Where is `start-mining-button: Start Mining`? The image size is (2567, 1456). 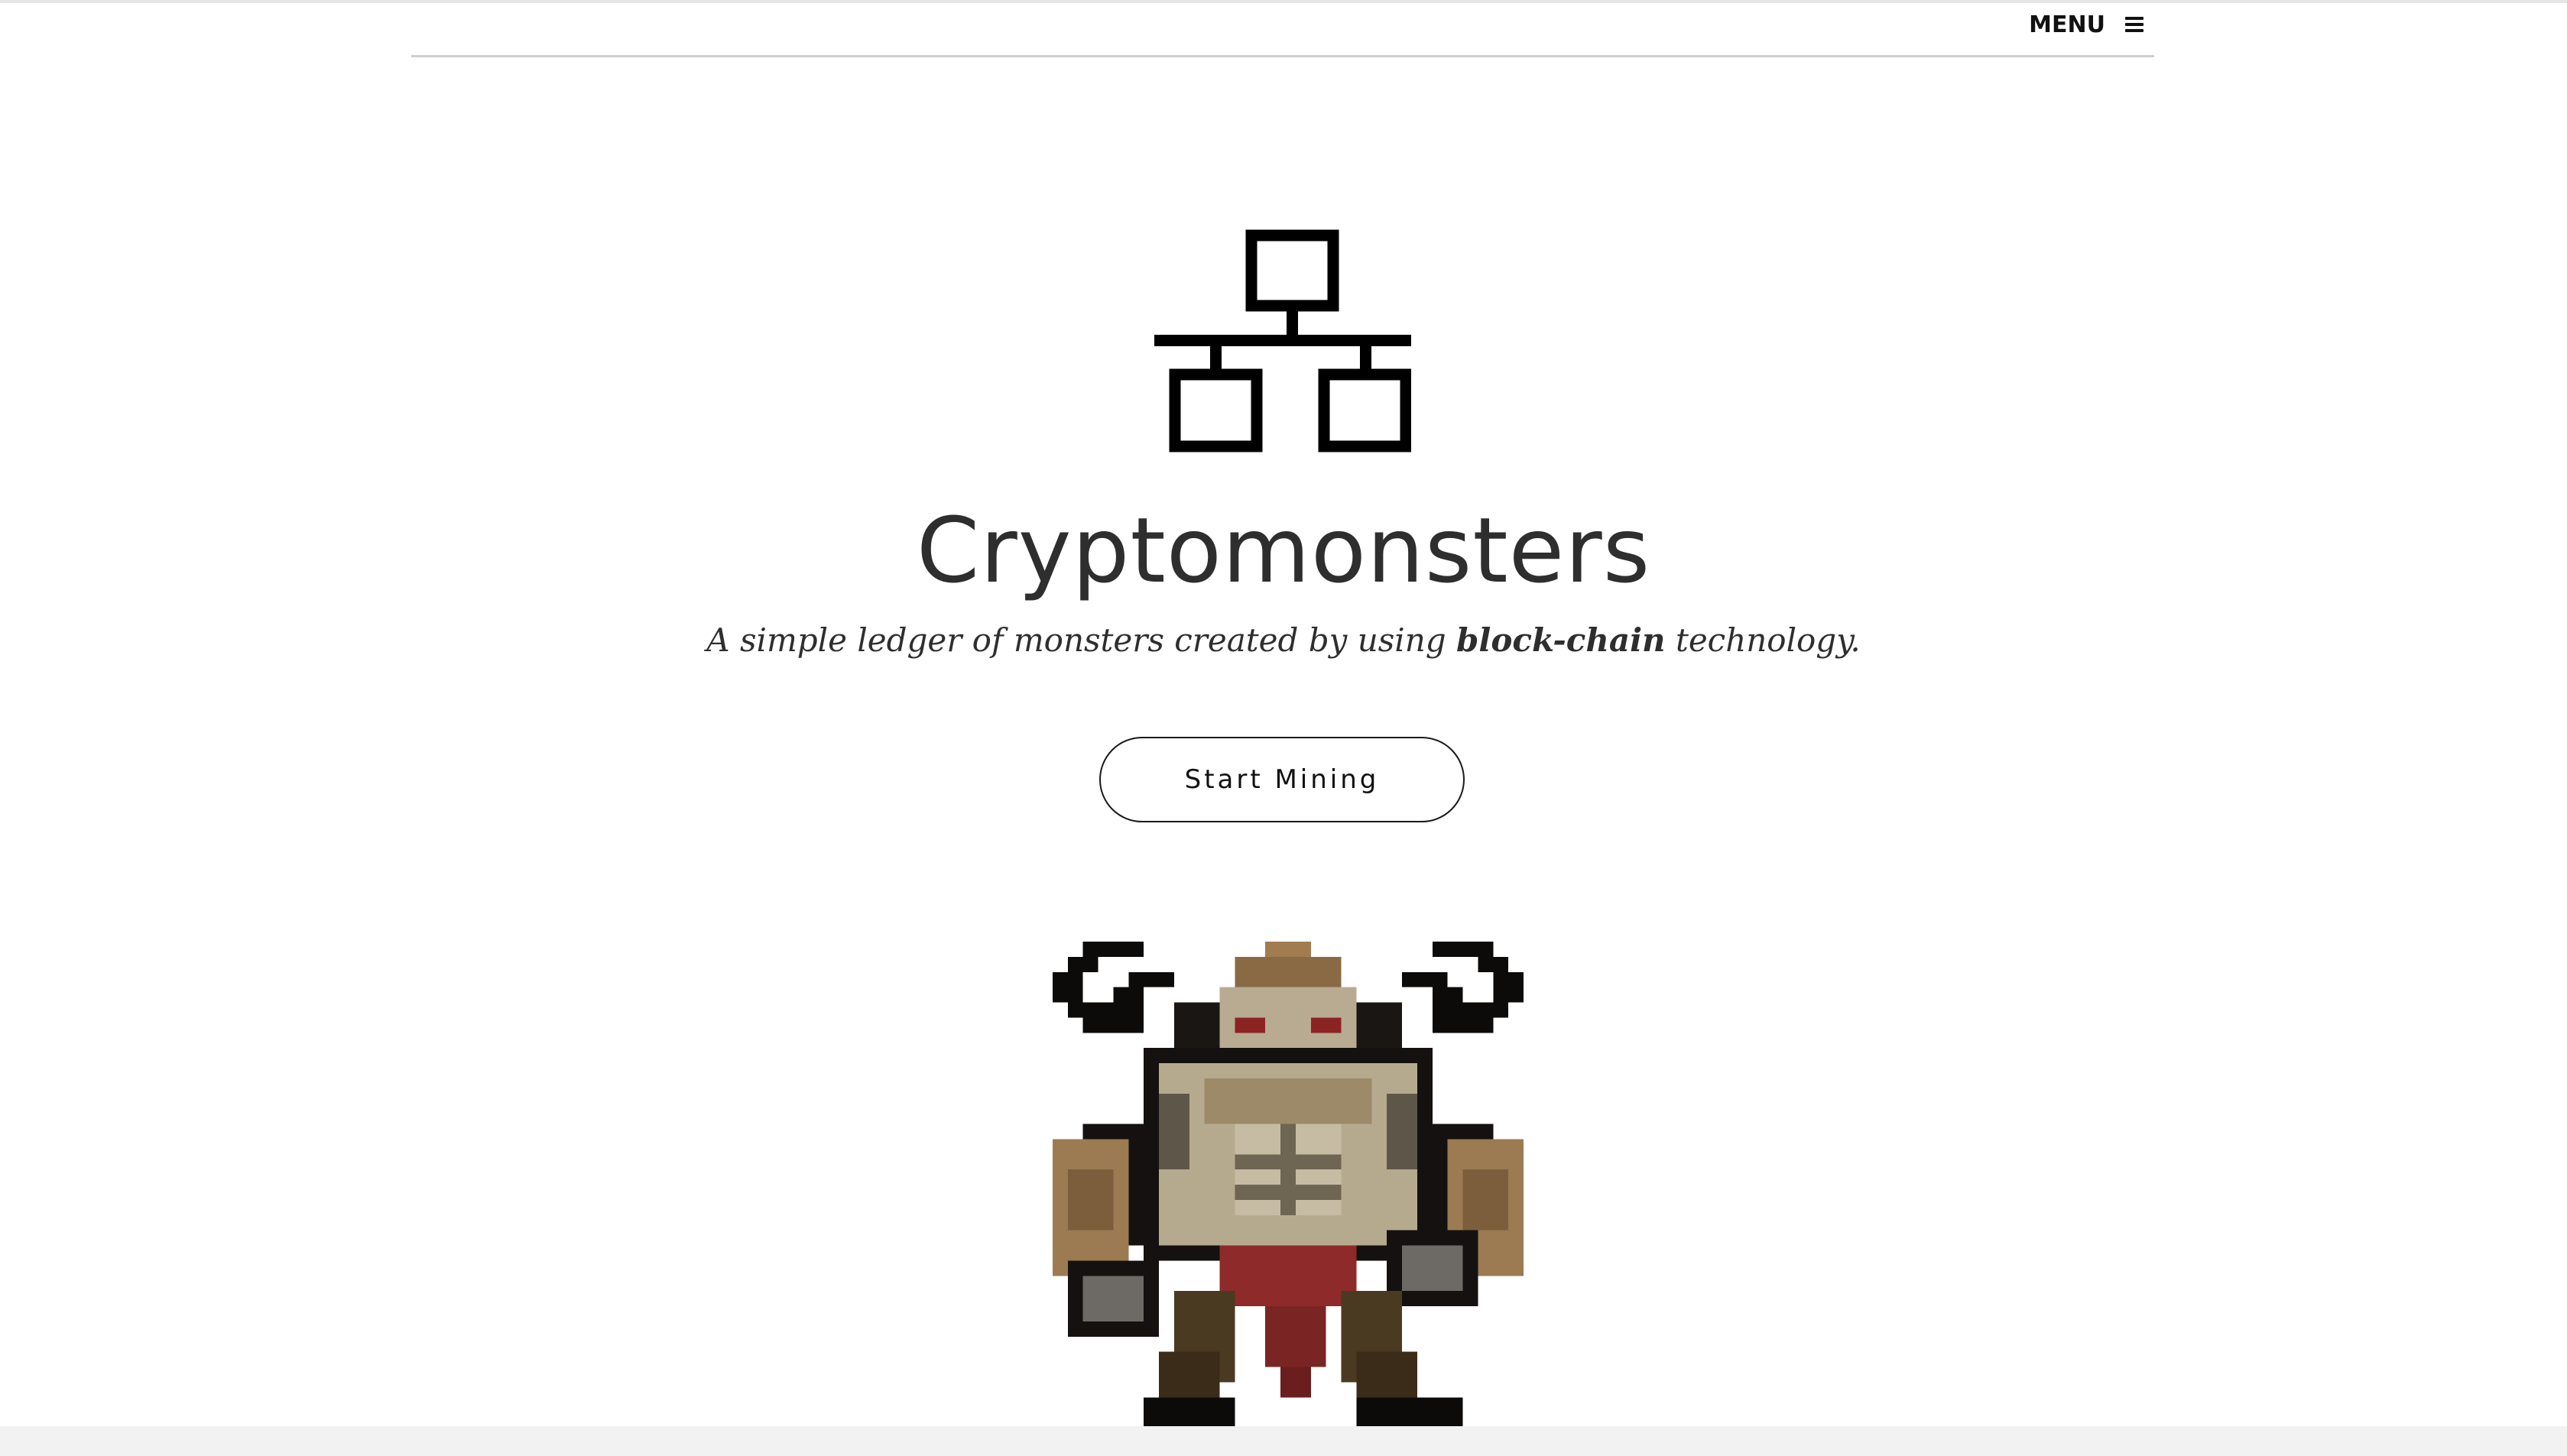
start-mining-button: Start Mining is located at coordinates (1282, 779).